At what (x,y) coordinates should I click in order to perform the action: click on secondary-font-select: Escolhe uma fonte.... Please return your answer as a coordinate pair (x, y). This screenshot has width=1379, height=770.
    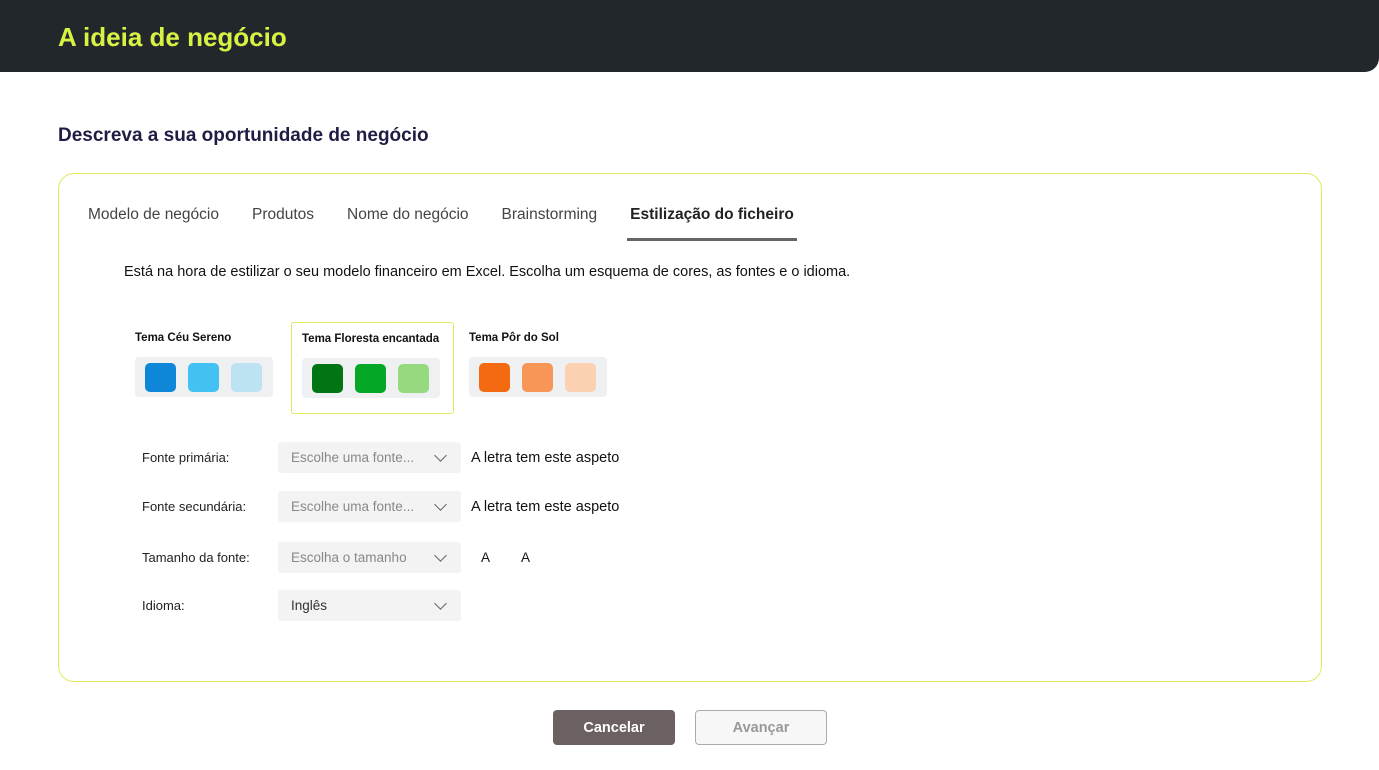
    Looking at the image, I should click on (369, 506).